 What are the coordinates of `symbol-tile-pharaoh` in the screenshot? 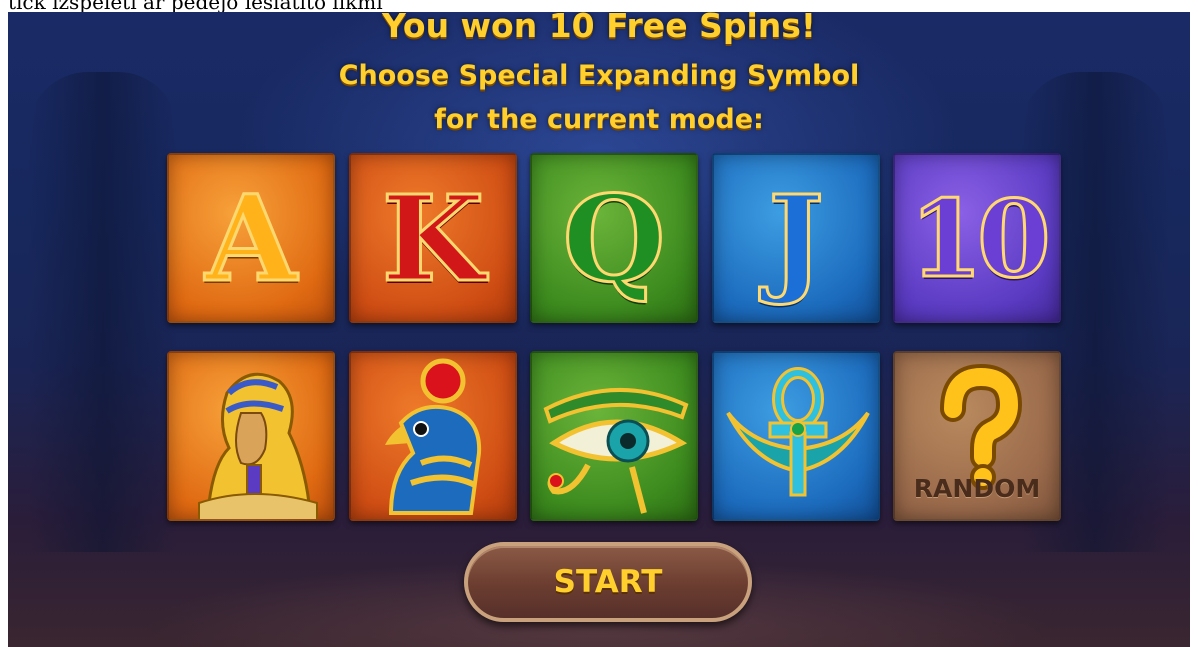 It's located at (251, 436).